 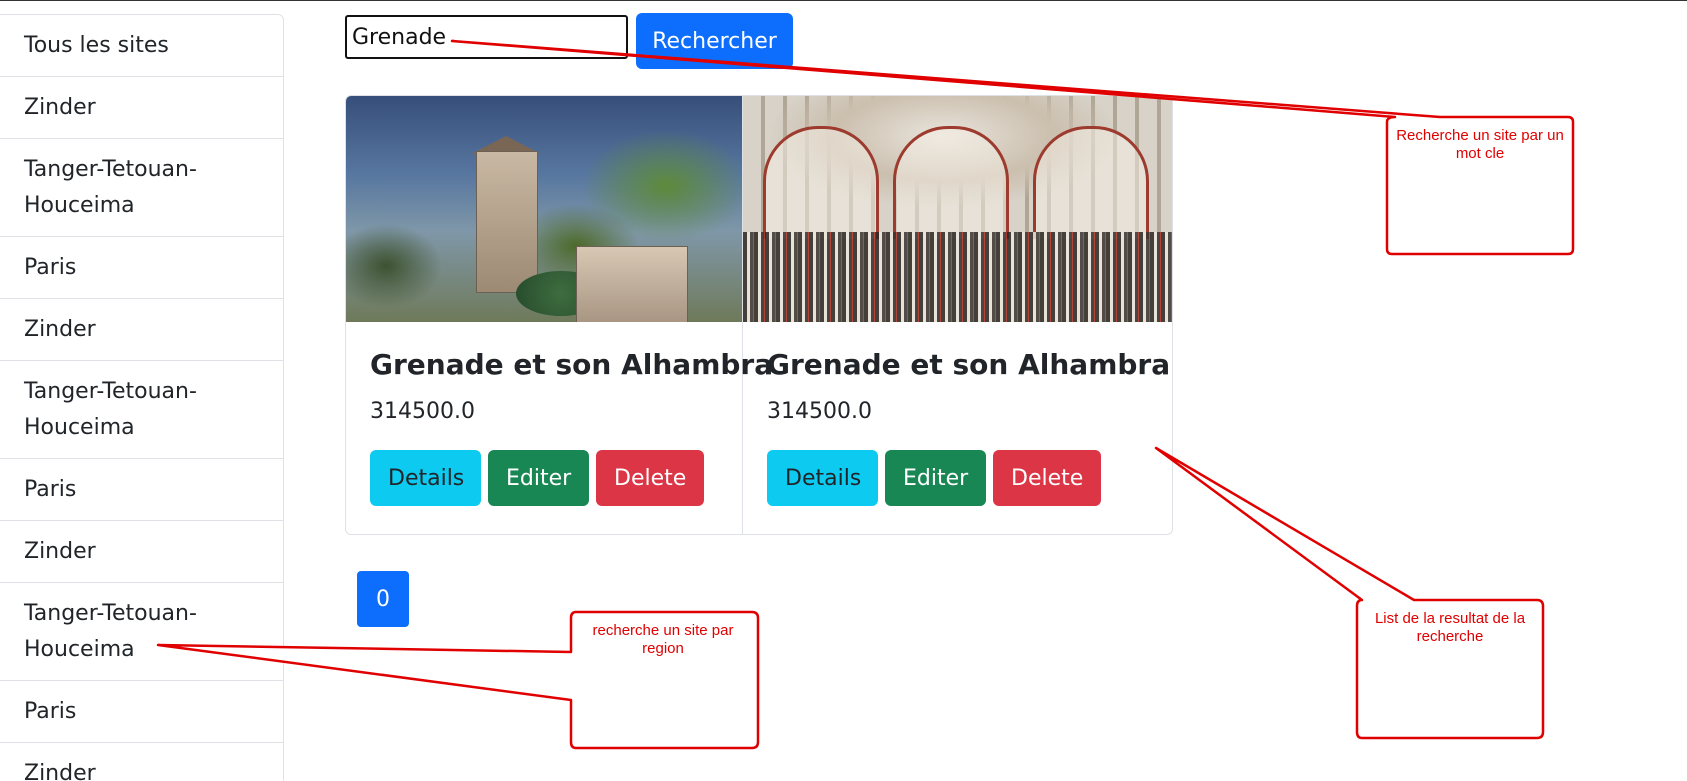 I want to click on callout-results-bubble, so click(x=1349, y=593).